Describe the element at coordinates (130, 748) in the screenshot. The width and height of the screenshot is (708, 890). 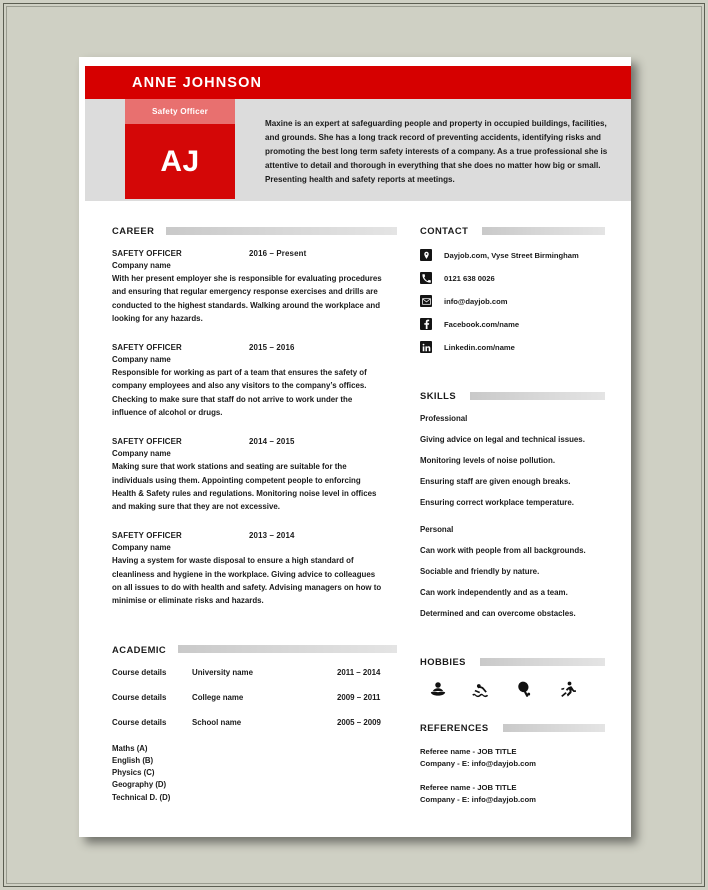
I see `grade-item: Maths (A)` at that location.